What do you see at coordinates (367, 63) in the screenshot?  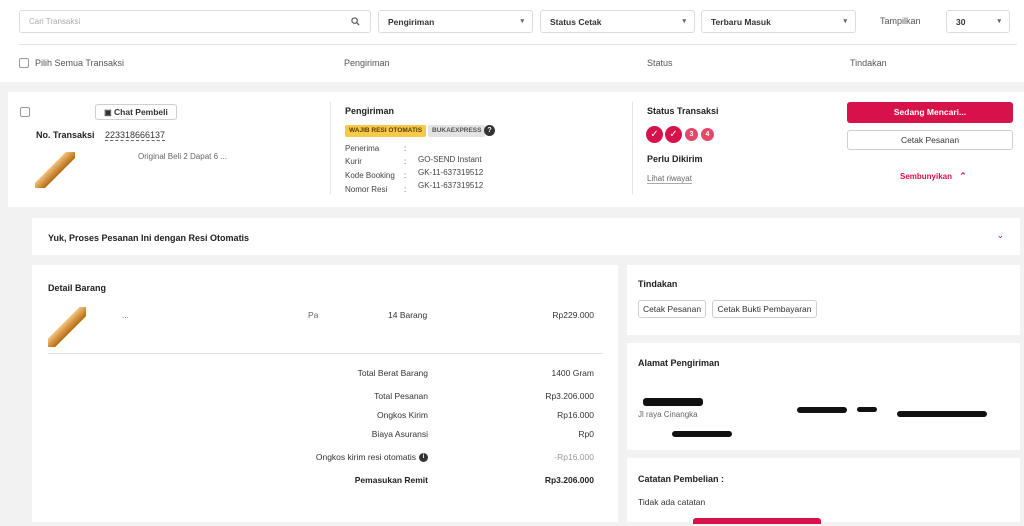 I see `column-header-pengiriman: Pengiriman` at bounding box center [367, 63].